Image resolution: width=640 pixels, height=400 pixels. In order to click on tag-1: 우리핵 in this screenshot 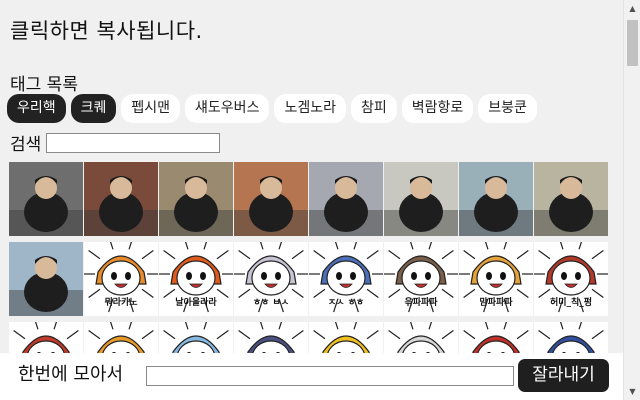, I will do `click(36, 108)`.